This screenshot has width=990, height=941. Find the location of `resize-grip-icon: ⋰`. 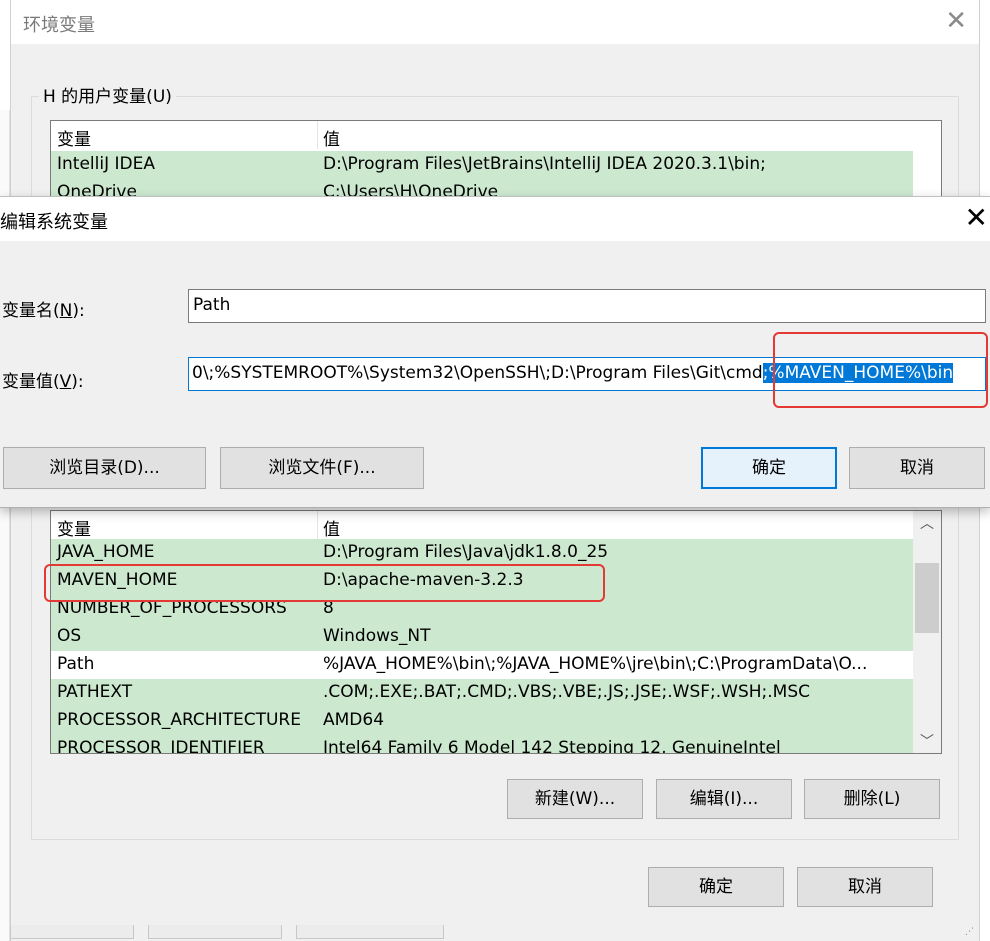

resize-grip-icon: ⋰ is located at coordinates (970, 932).